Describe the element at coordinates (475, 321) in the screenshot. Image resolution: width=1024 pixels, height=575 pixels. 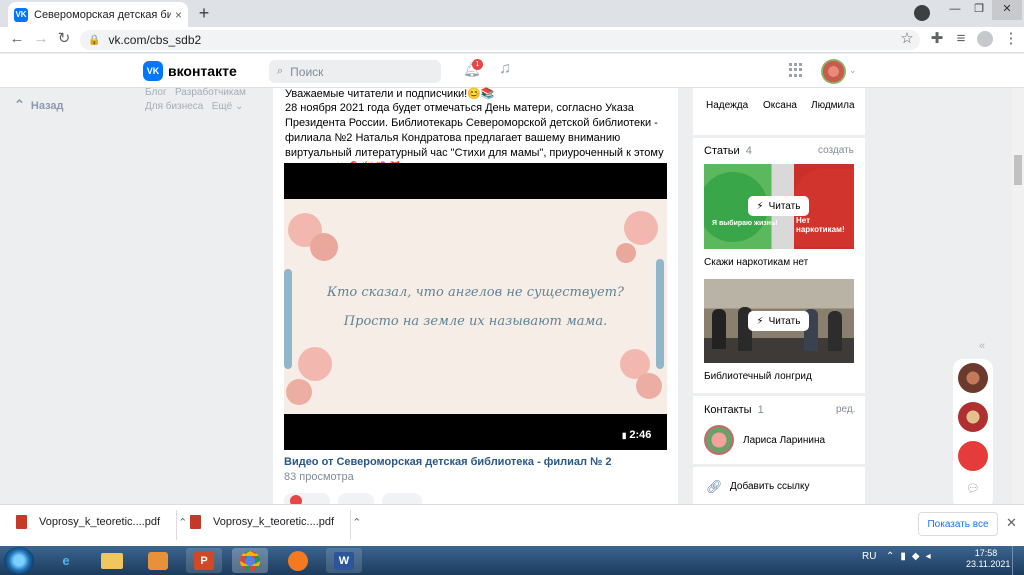
I see `video-quote-line2: Просто на земле их называют мама.` at that location.